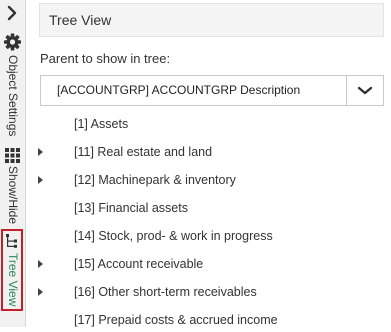 The height and width of the screenshot is (332, 391). I want to click on tree-node: [17] Prepaid costs & accrued income, so click(207, 320).